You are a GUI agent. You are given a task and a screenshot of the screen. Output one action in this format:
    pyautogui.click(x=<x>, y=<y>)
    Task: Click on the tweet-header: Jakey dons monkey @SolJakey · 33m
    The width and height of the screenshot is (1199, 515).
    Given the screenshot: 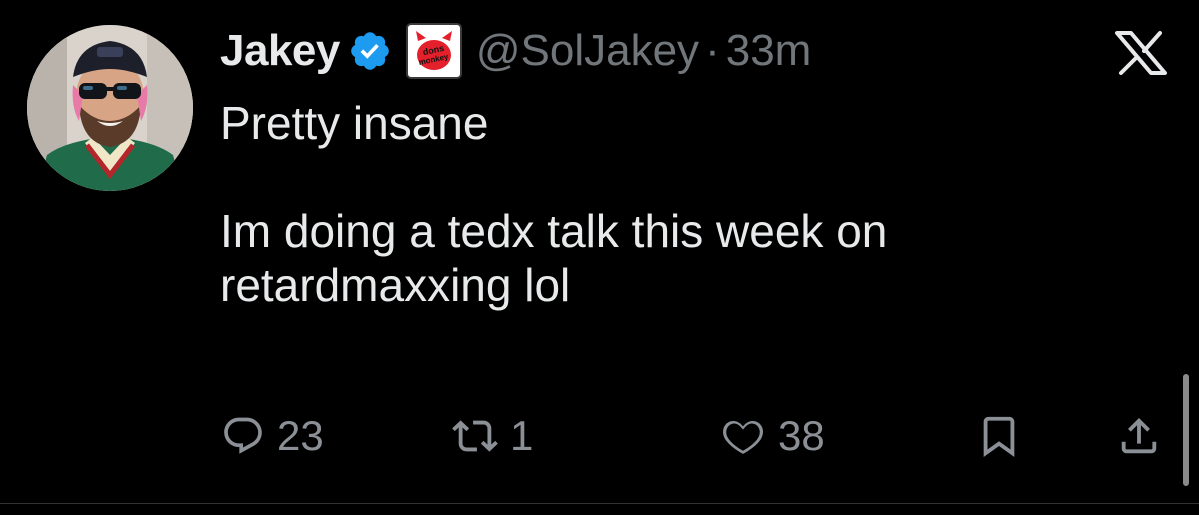 What is the action you would take?
    pyautogui.click(x=515, y=51)
    